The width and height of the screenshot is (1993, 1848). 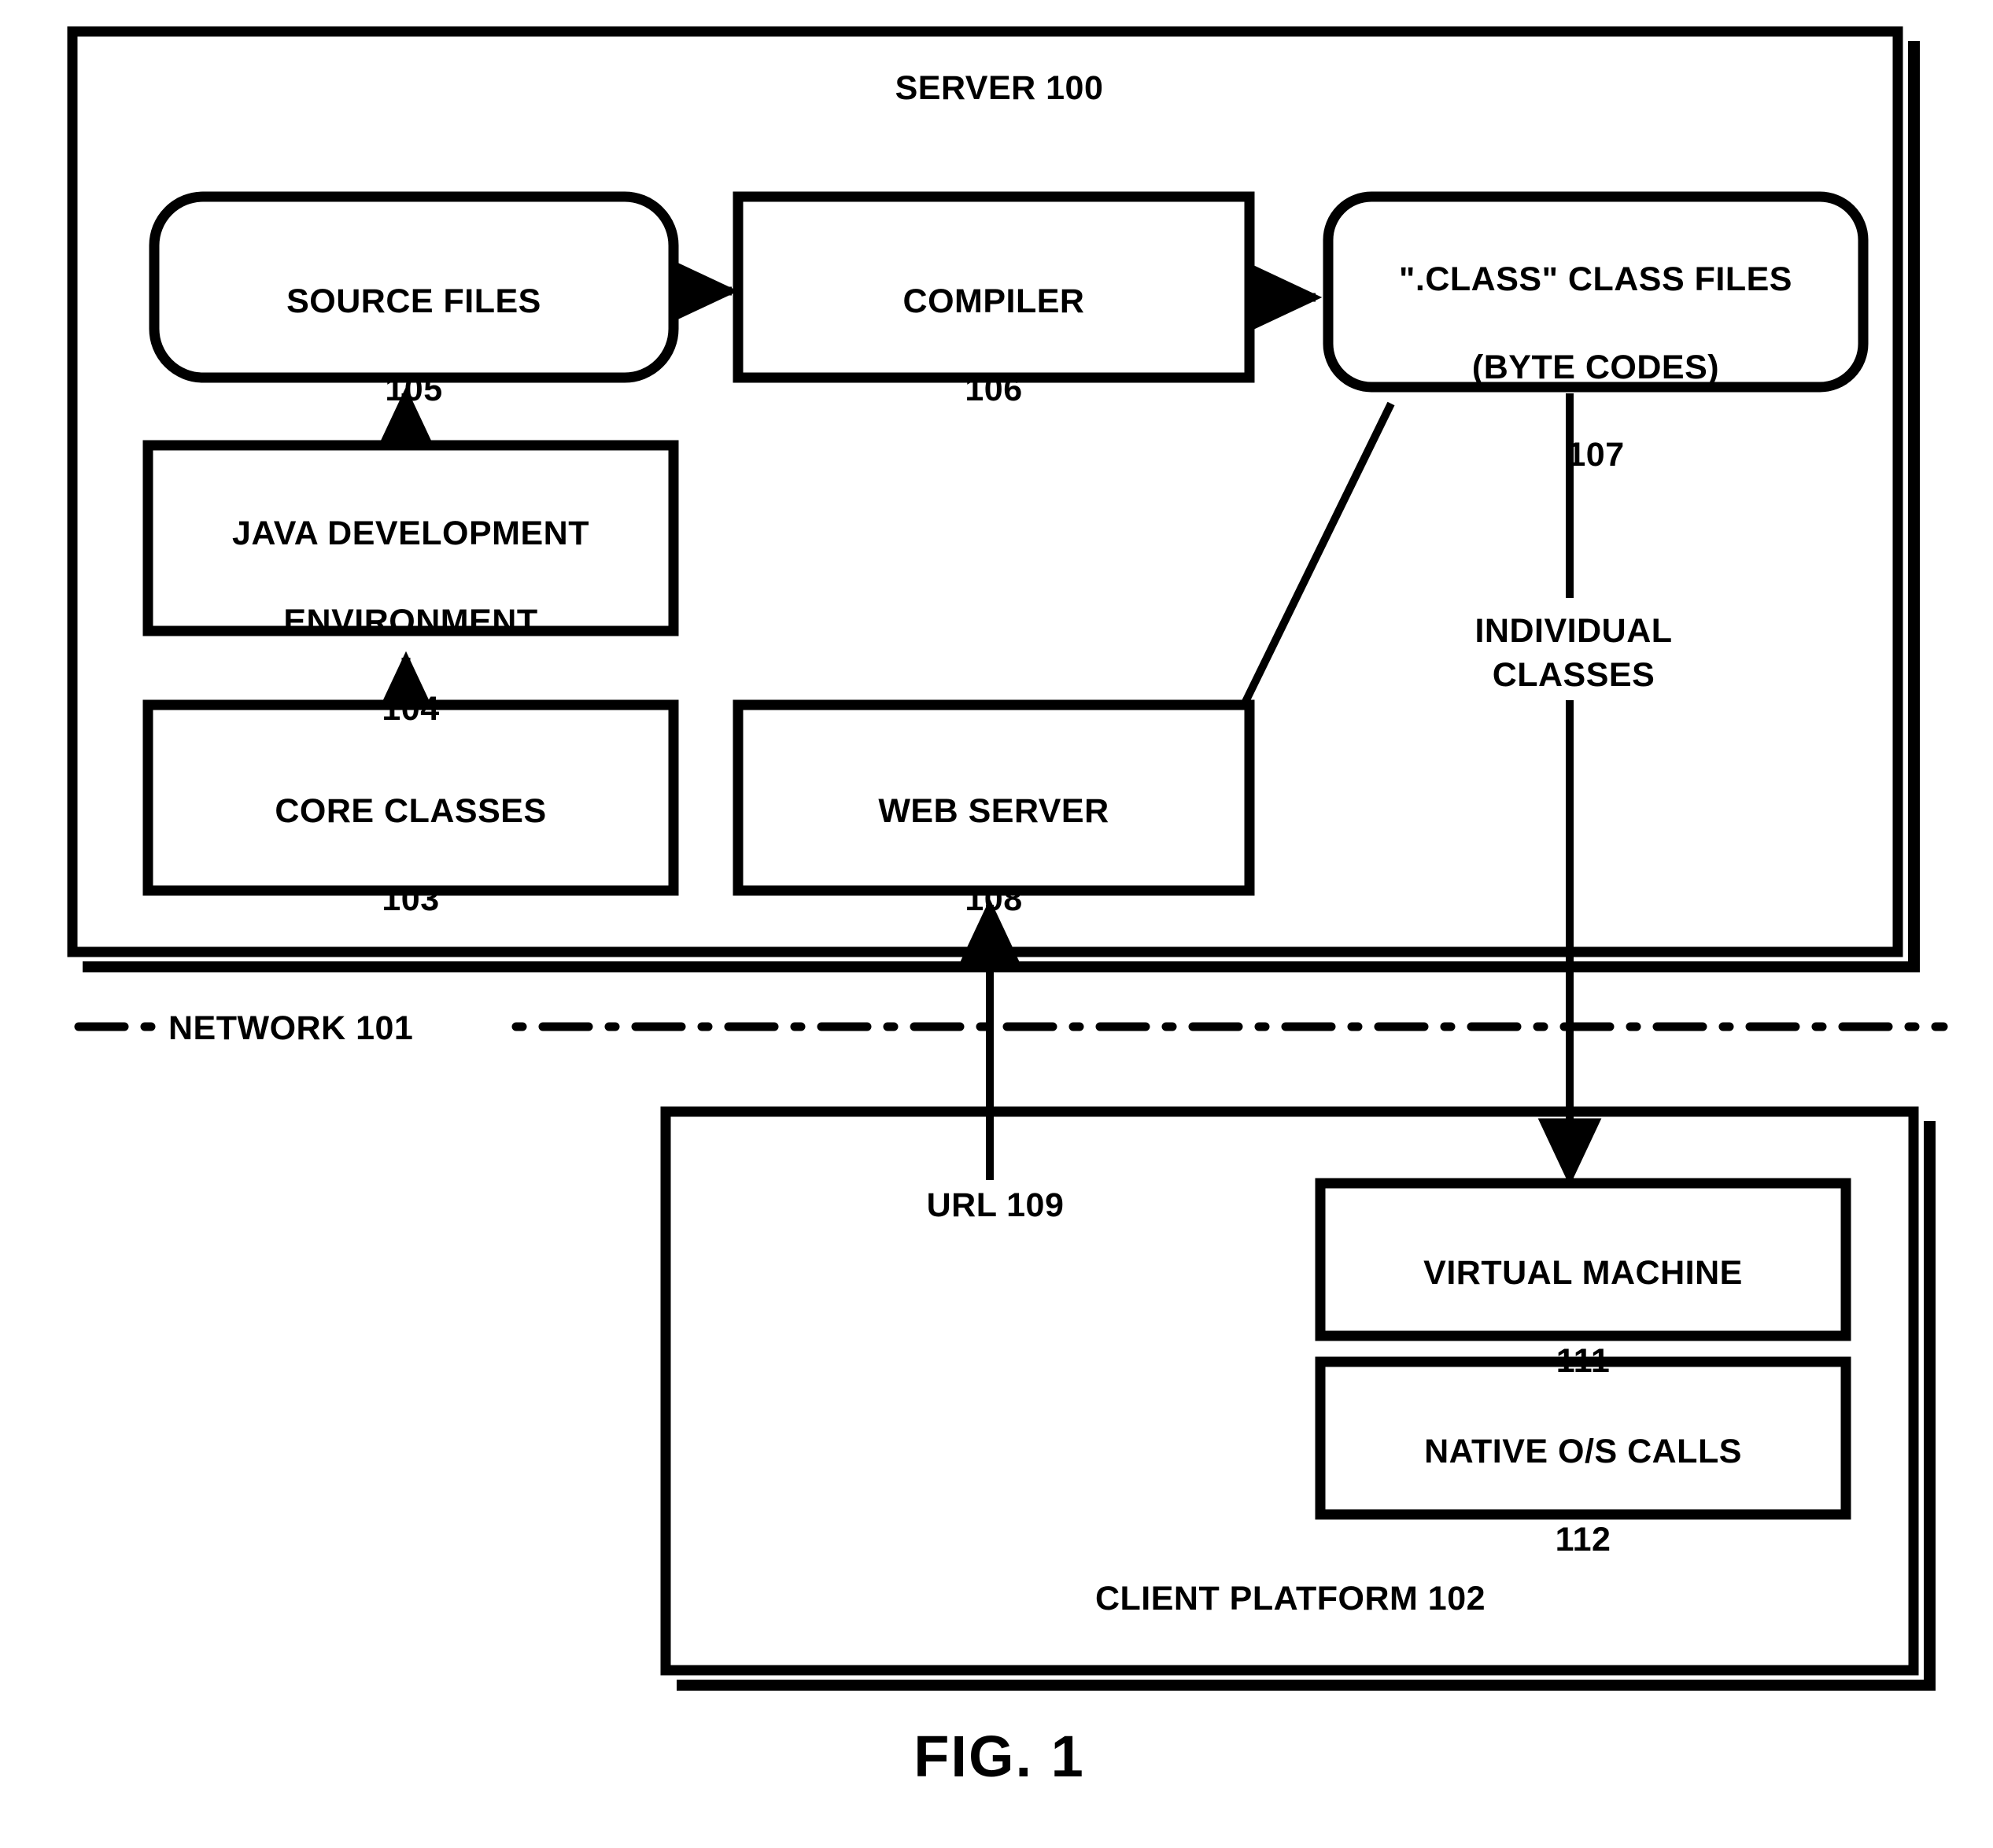 I want to click on block-web-server-outline, so click(x=994, y=797).